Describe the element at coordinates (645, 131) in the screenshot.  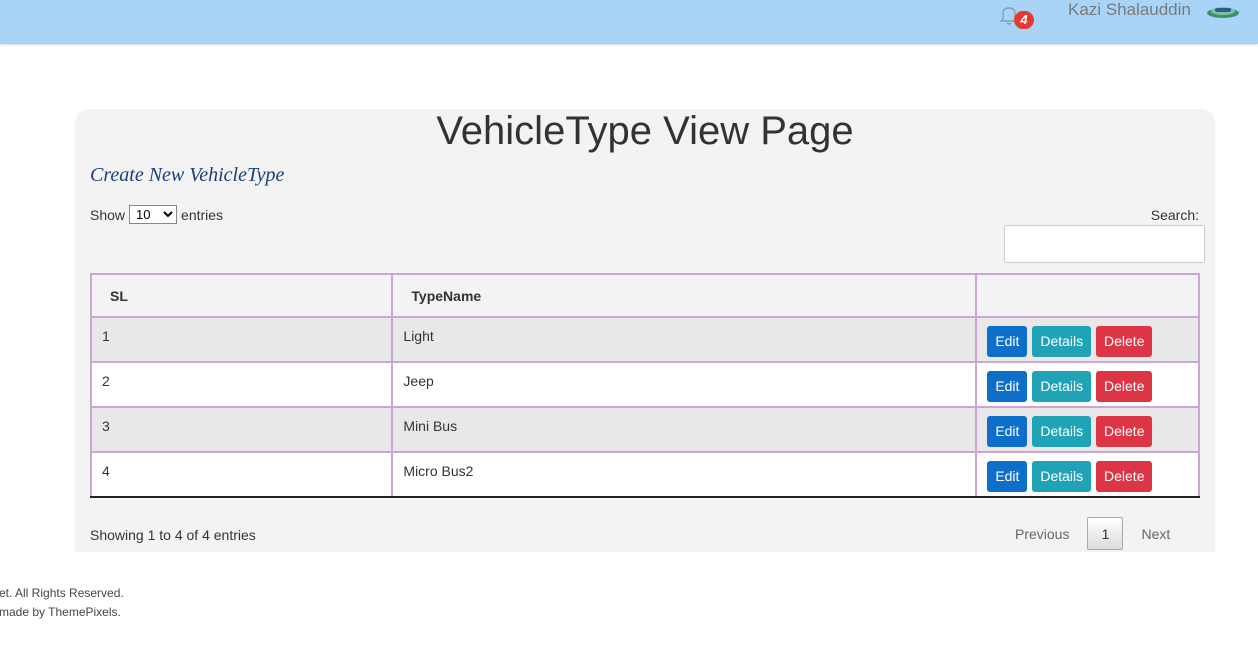
I see `page-title: VehicleType View Page` at that location.